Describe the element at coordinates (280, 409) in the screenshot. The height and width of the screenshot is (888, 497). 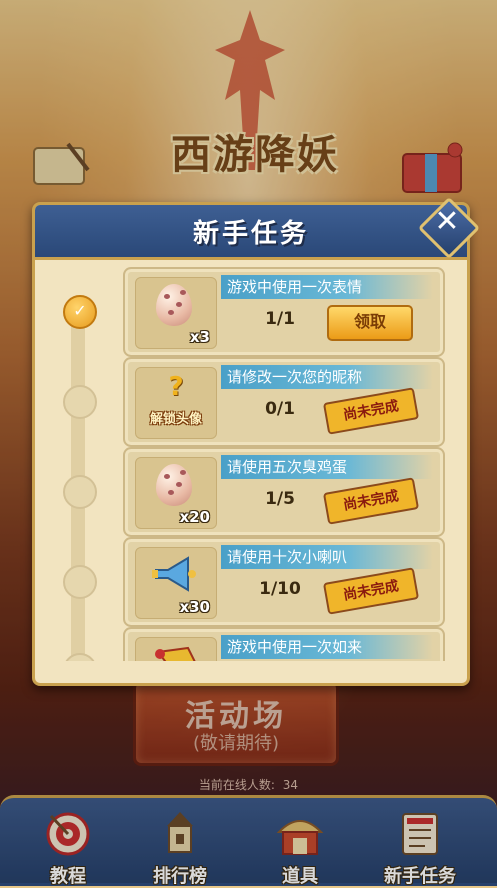
I see `task-progress: 0/1` at that location.